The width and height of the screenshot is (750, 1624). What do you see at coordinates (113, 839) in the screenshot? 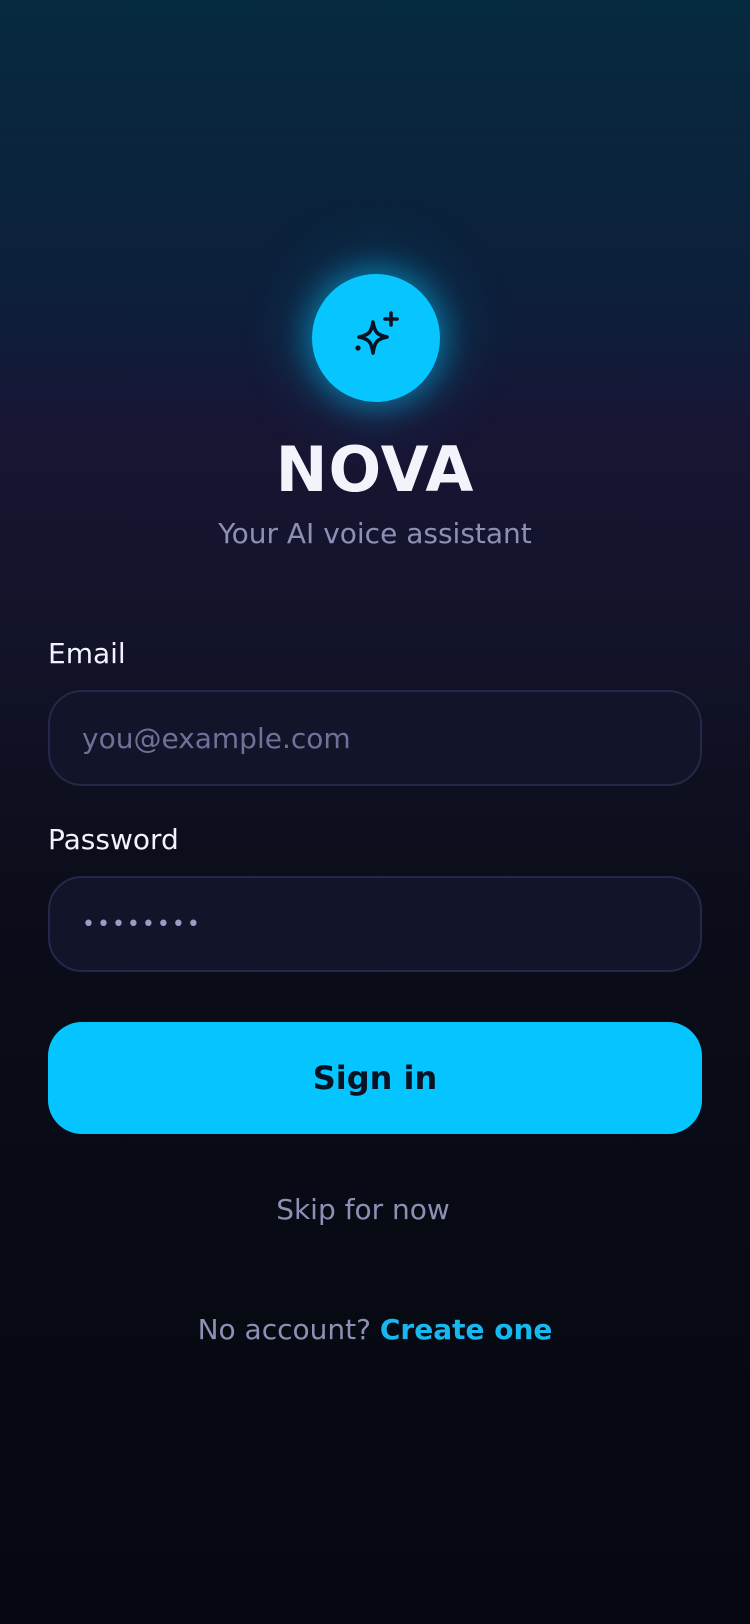
I see `password-label: Password` at bounding box center [113, 839].